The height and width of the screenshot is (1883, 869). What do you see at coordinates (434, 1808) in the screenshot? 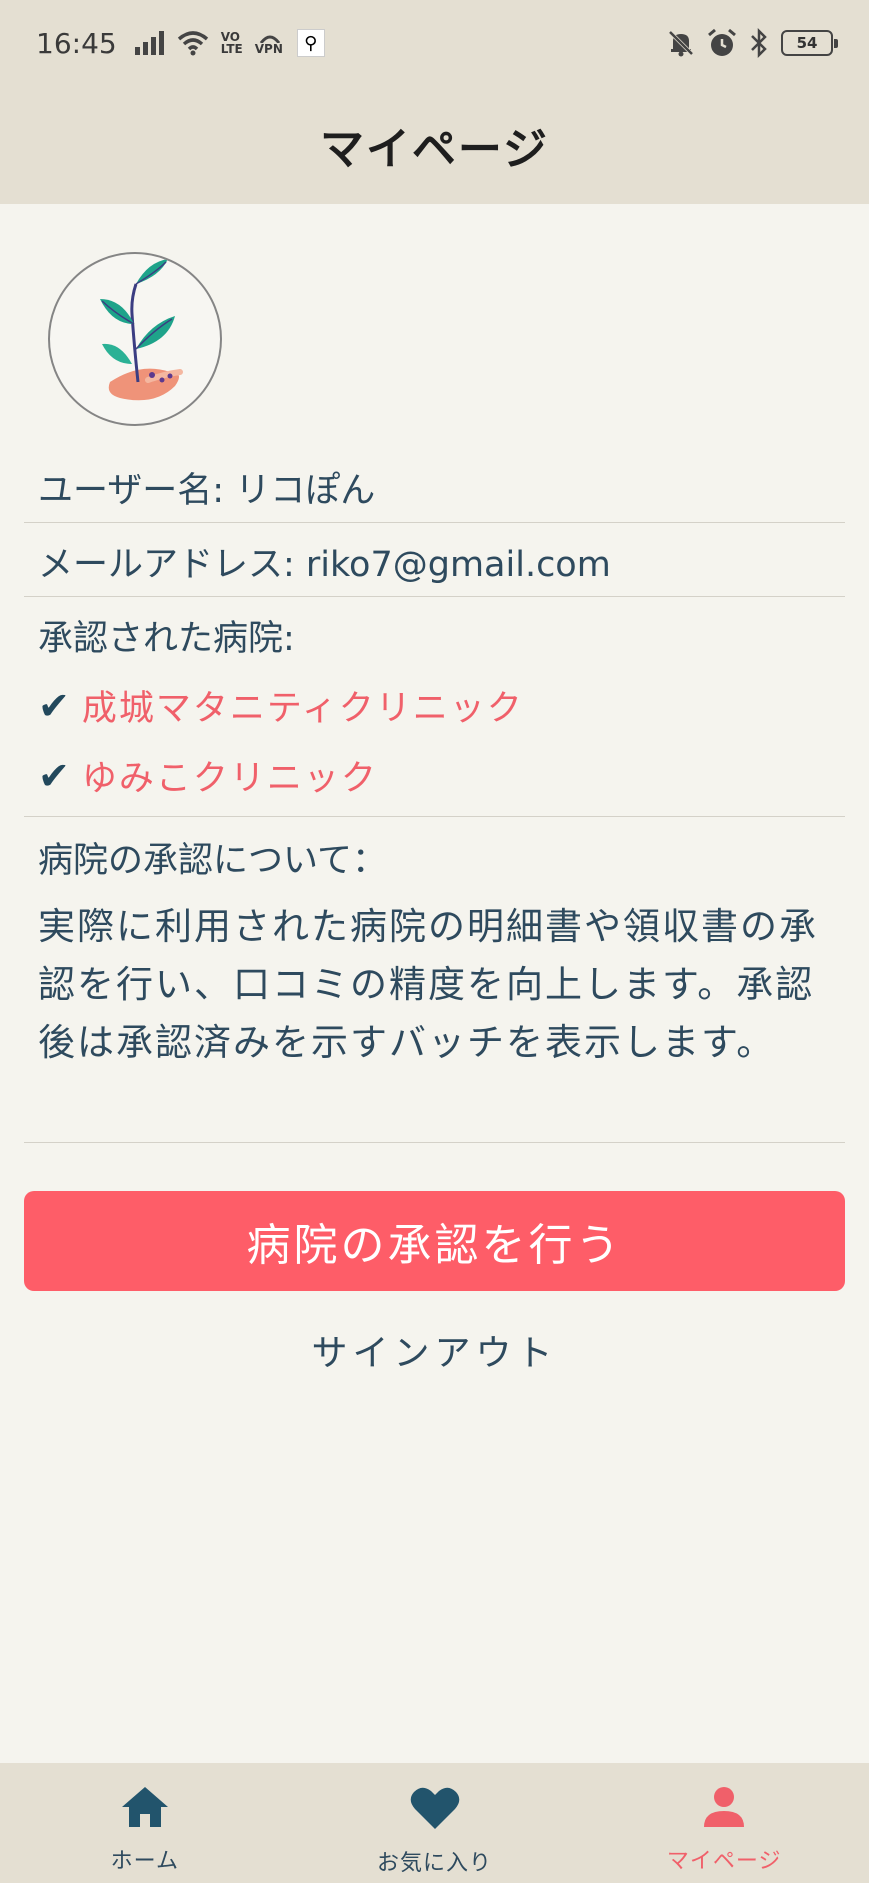
I see `heart-icon` at bounding box center [434, 1808].